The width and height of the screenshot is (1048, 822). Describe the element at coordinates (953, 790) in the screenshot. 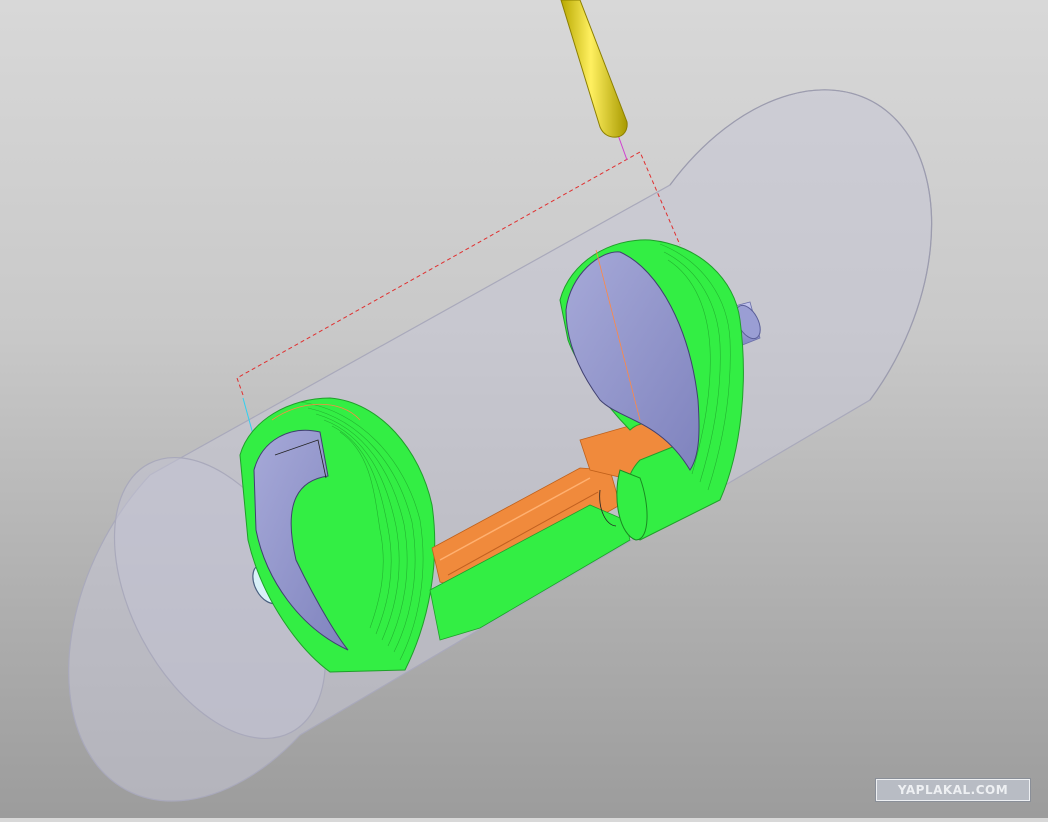

I see `site-watermark: YAPLAKAL.COM` at that location.